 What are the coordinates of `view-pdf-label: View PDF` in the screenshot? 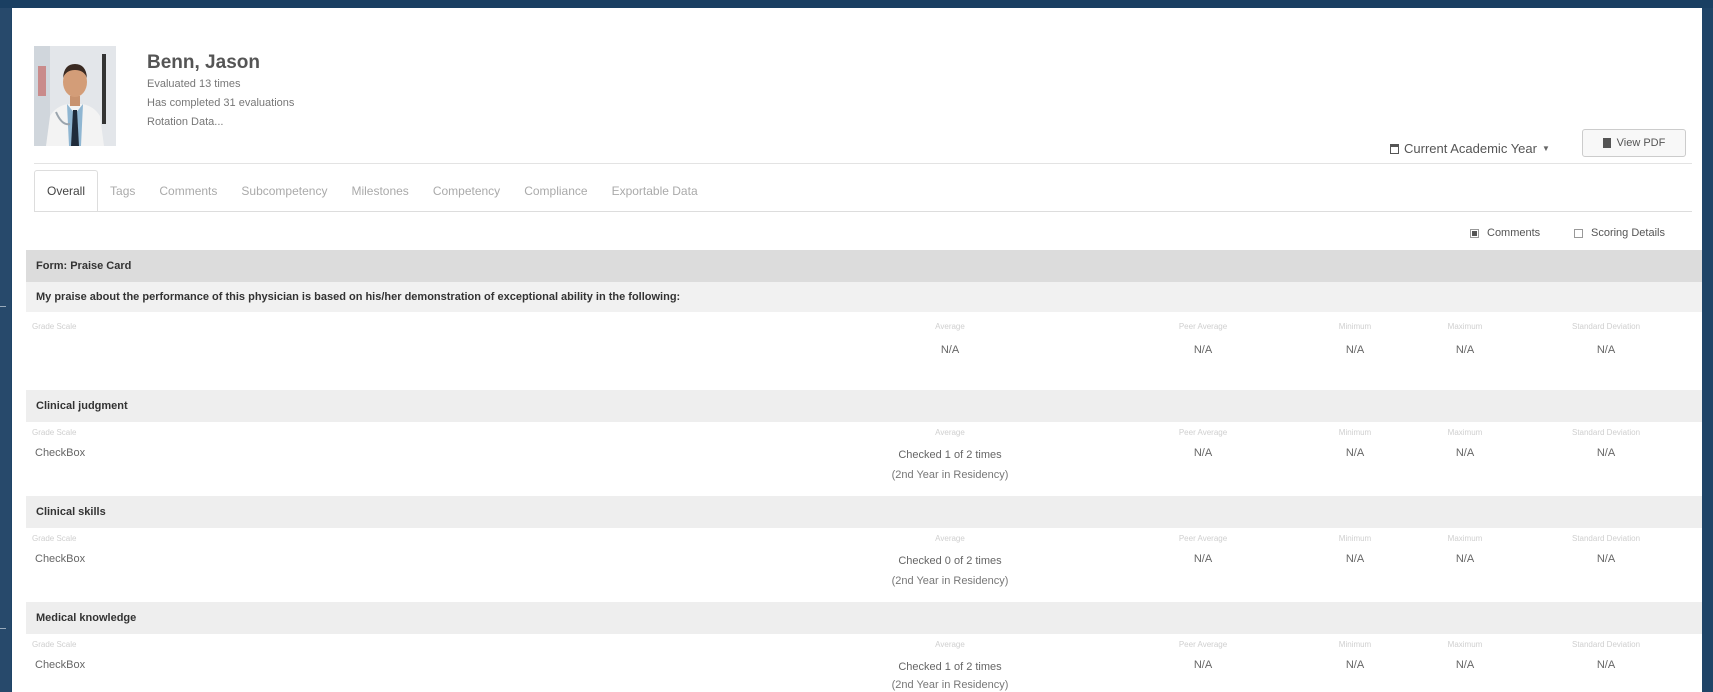 It's located at (1641, 143).